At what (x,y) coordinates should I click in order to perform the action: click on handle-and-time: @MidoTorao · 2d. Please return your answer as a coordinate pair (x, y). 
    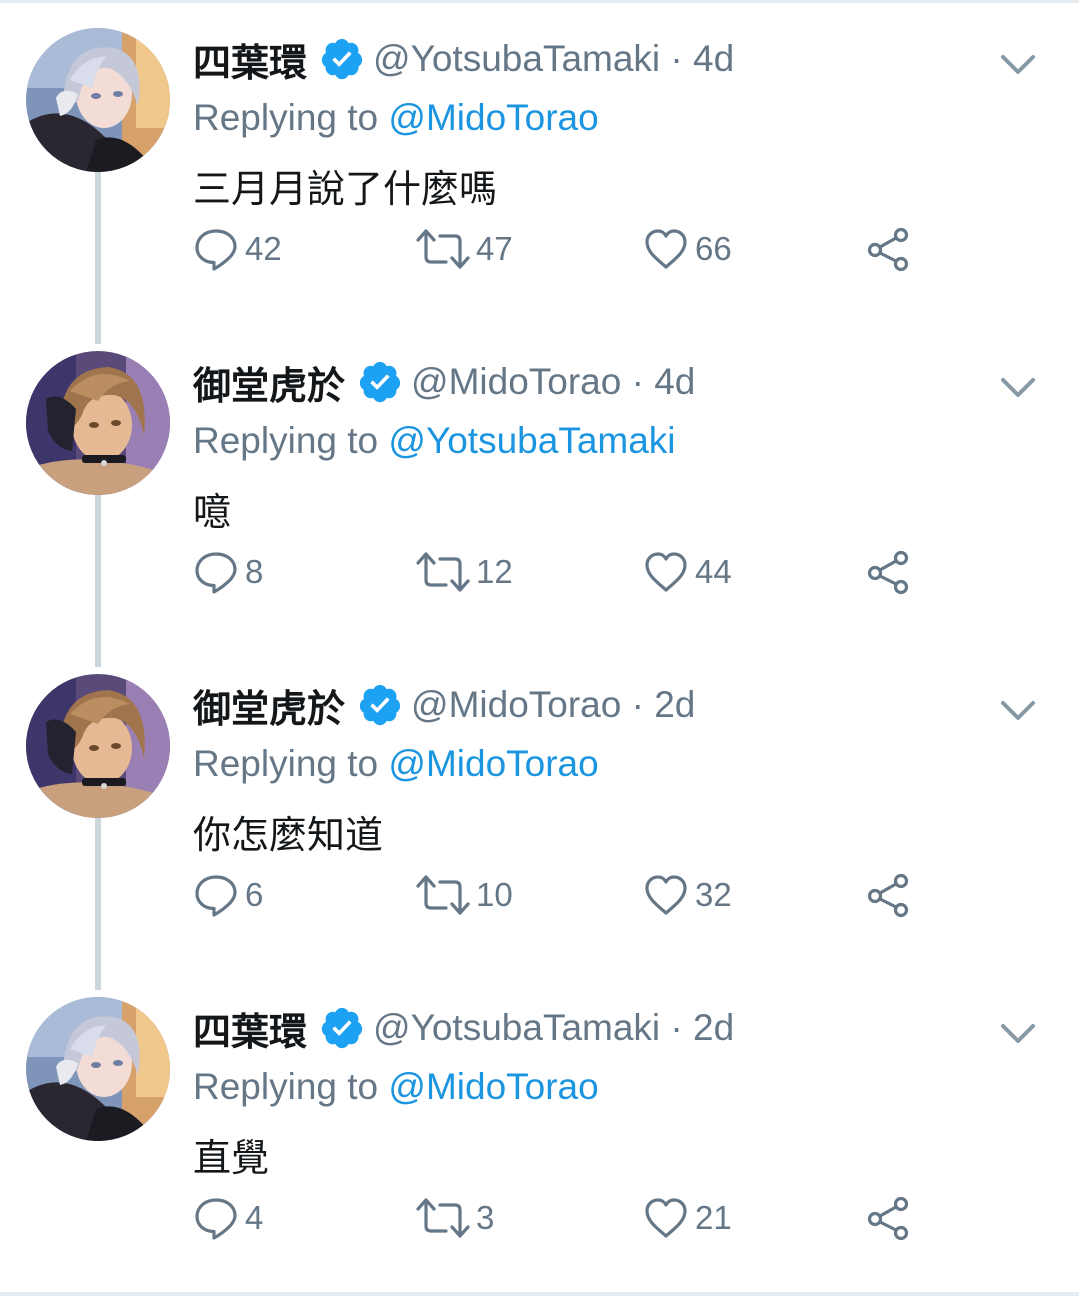
    Looking at the image, I should click on (553, 705).